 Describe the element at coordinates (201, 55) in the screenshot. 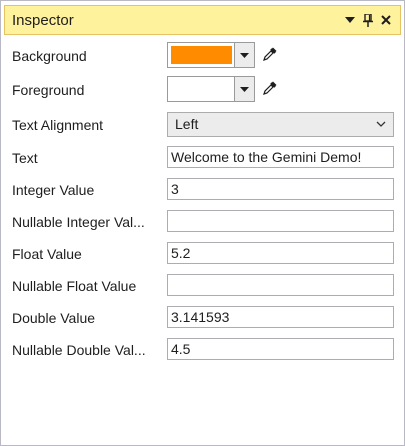

I see `background-color-swatch` at that location.